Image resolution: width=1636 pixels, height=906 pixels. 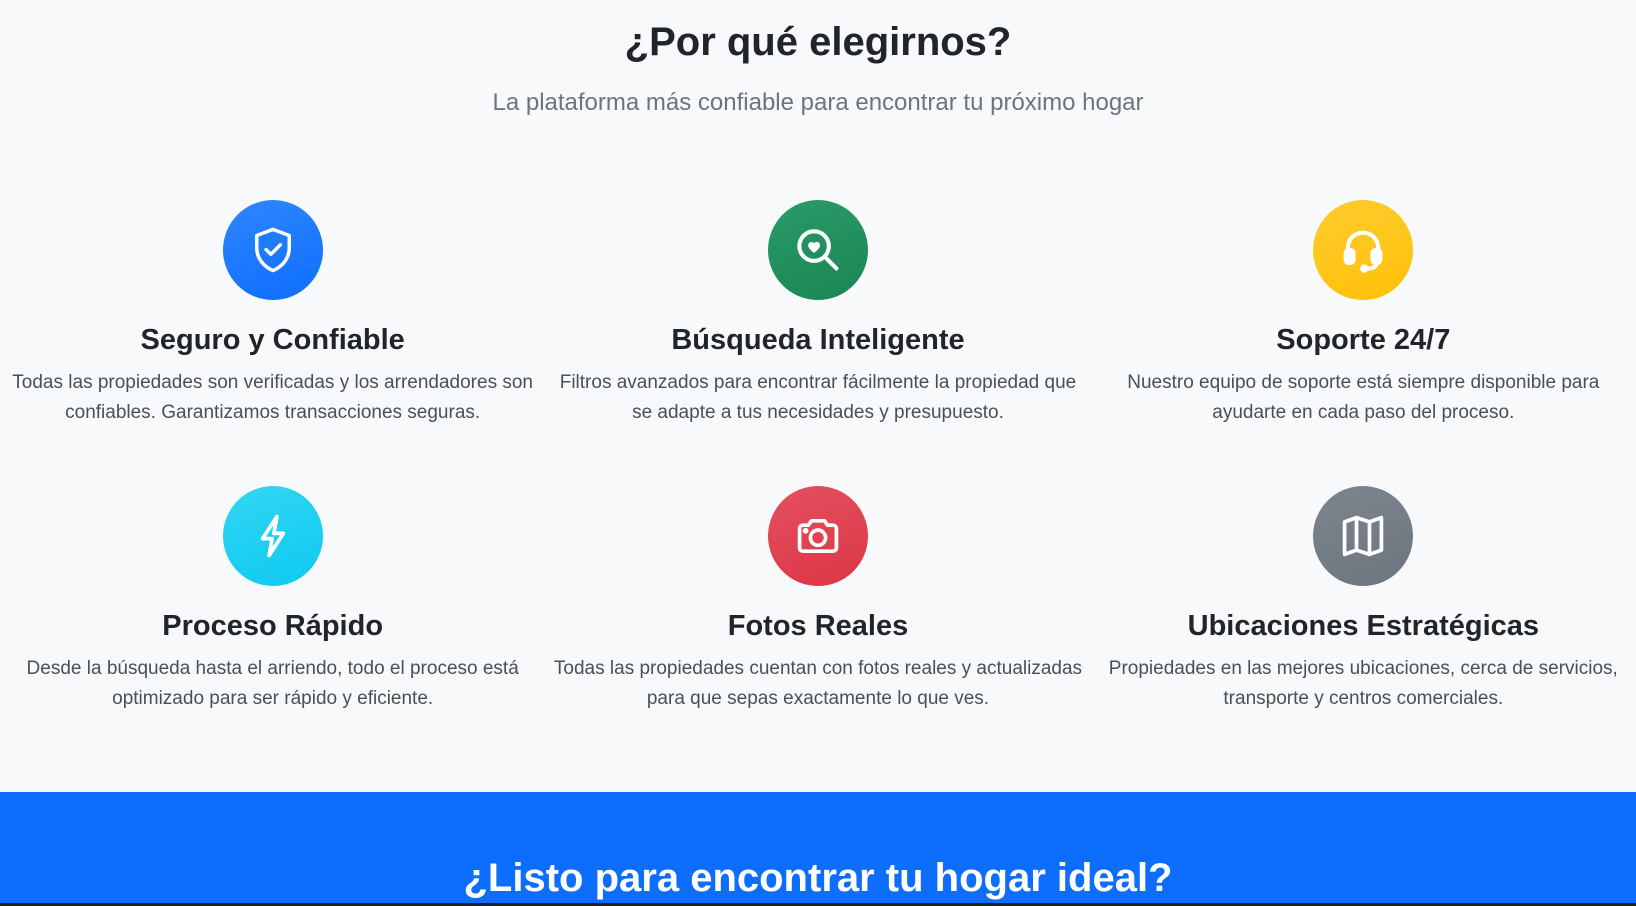 What do you see at coordinates (817, 536) in the screenshot?
I see `camera-icon` at bounding box center [817, 536].